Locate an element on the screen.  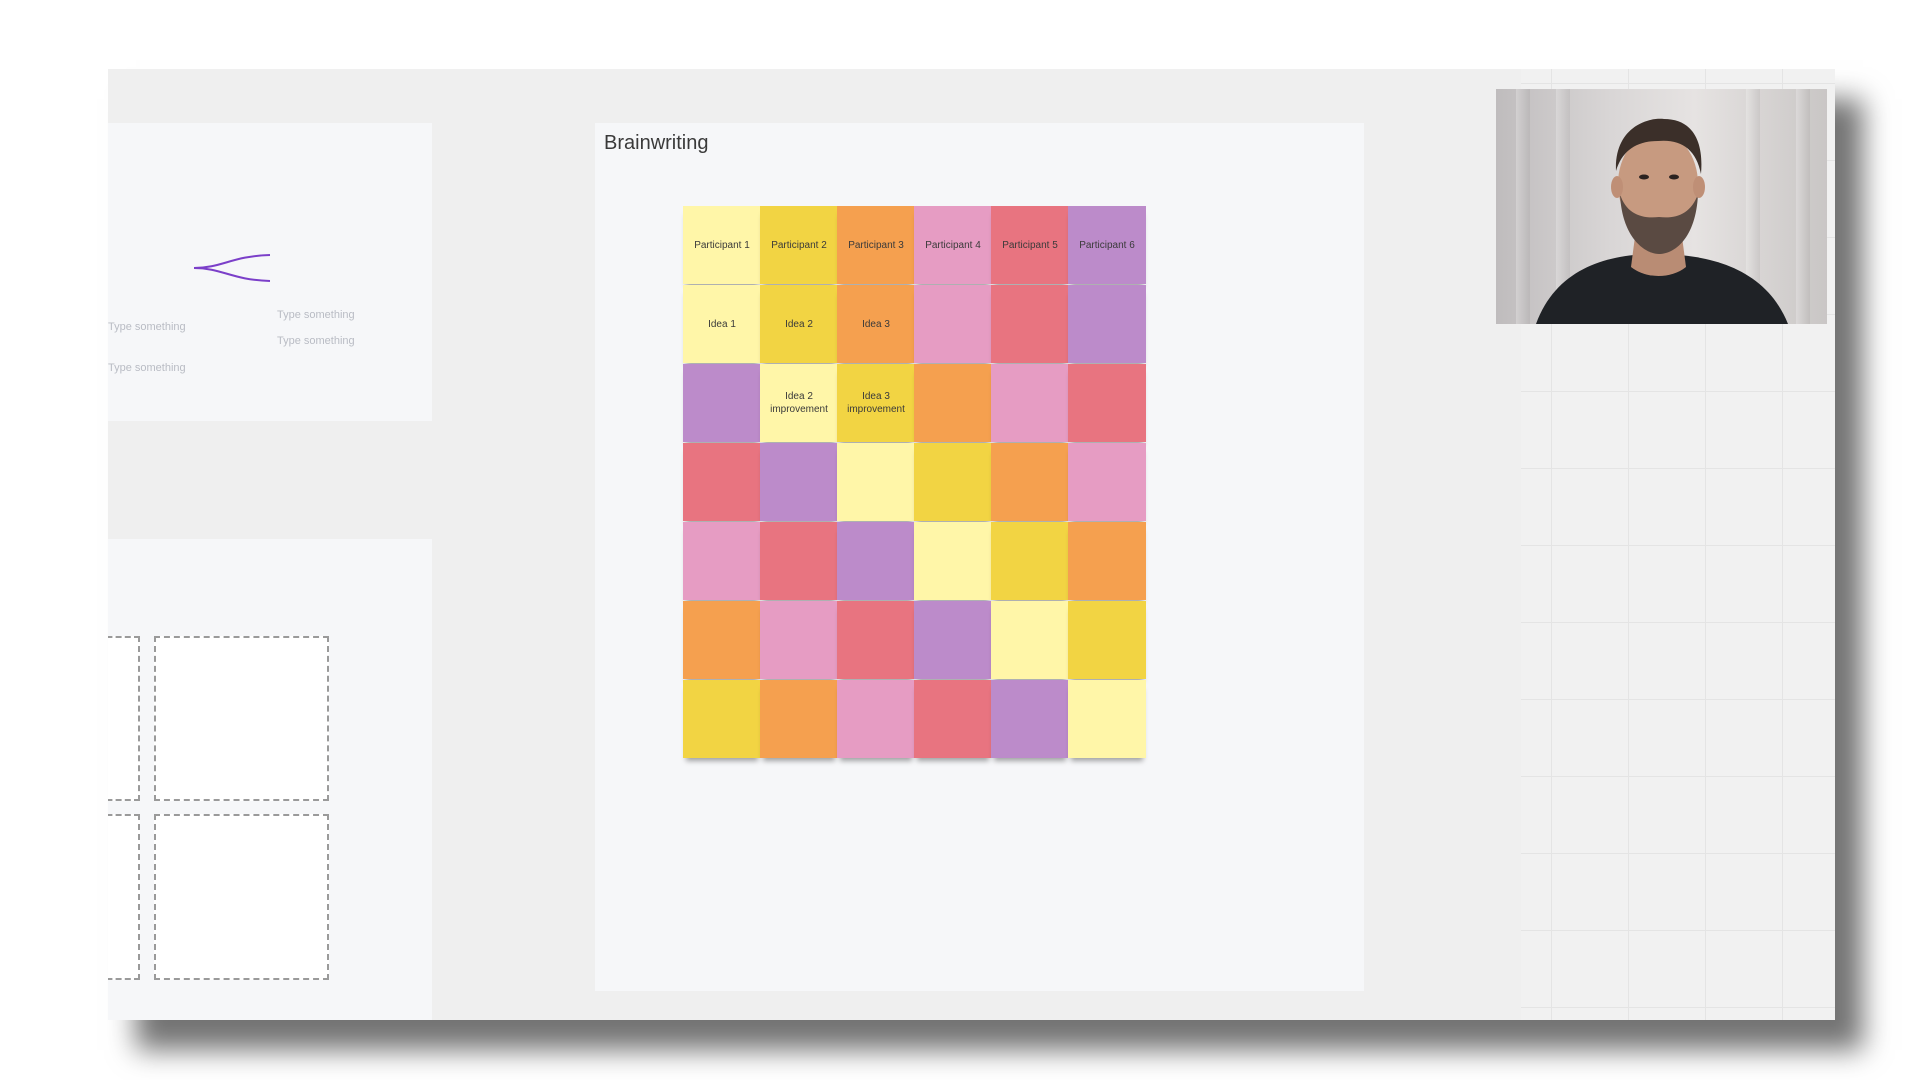
sticky-note: Participant 4 is located at coordinates (953, 245).